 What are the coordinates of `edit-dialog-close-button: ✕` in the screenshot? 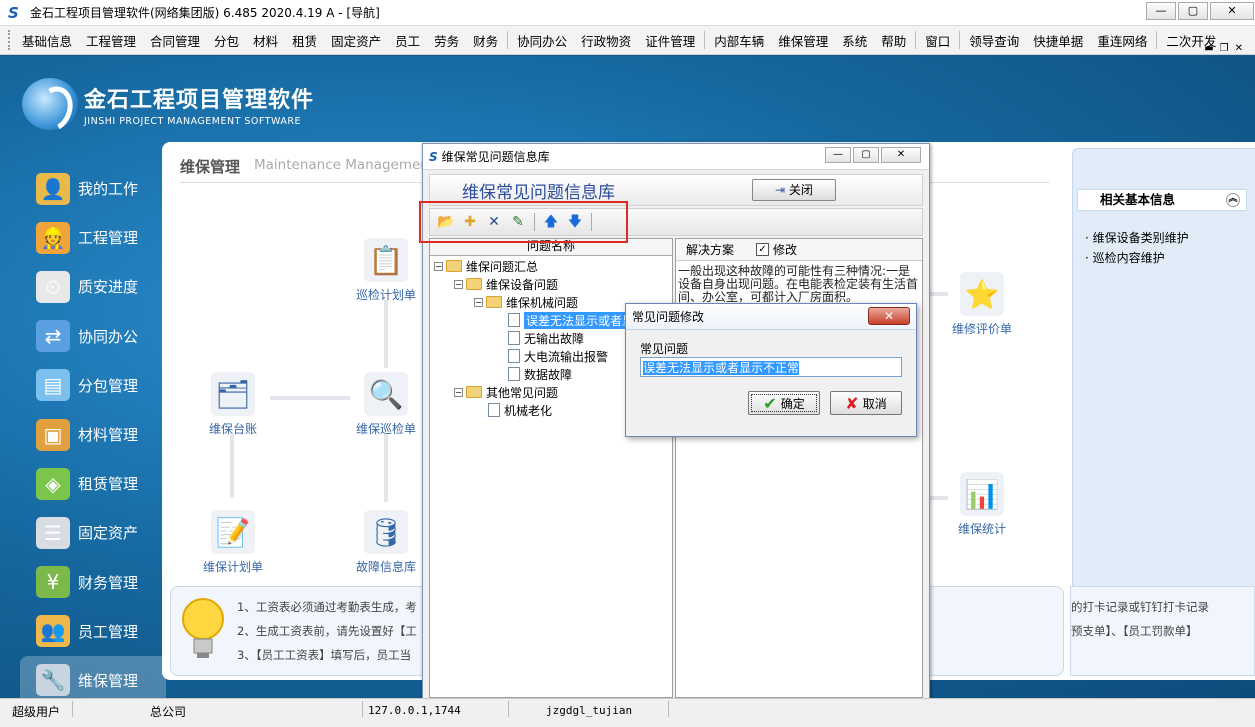 It's located at (889, 316).